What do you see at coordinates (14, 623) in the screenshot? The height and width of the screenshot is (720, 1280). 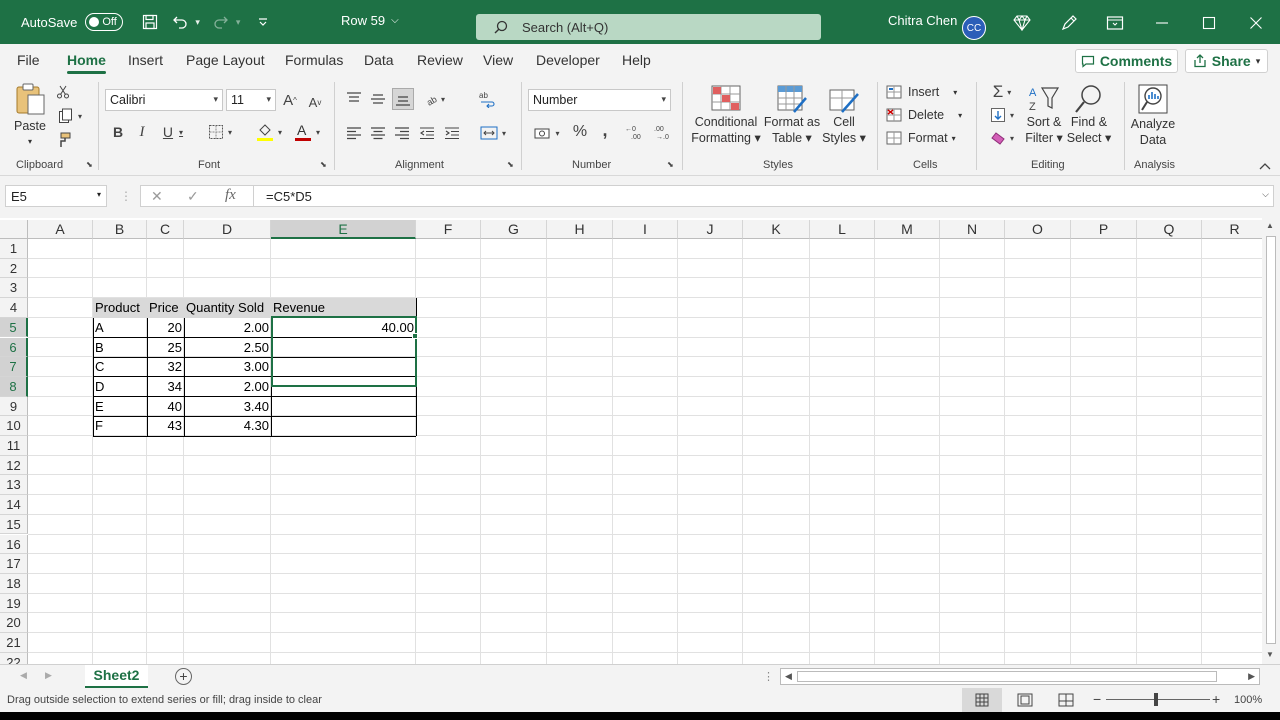 I see `row-header-20: 20` at bounding box center [14, 623].